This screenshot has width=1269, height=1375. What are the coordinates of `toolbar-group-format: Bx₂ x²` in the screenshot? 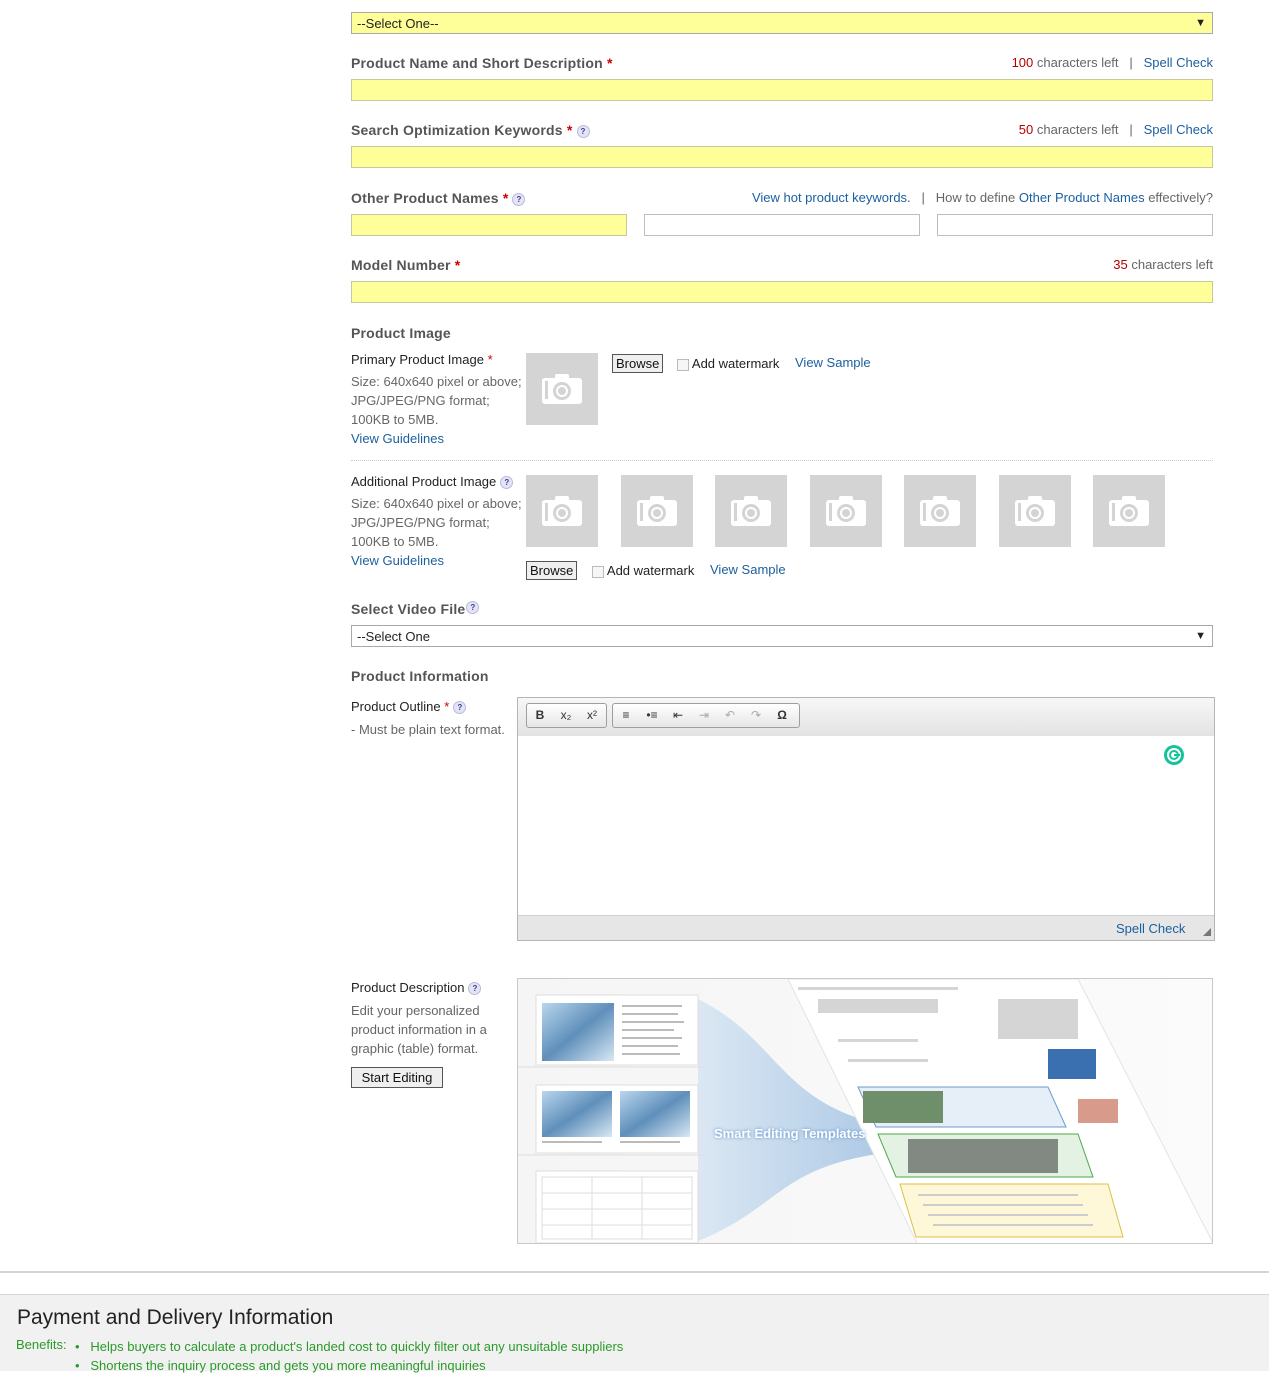 It's located at (566, 715).